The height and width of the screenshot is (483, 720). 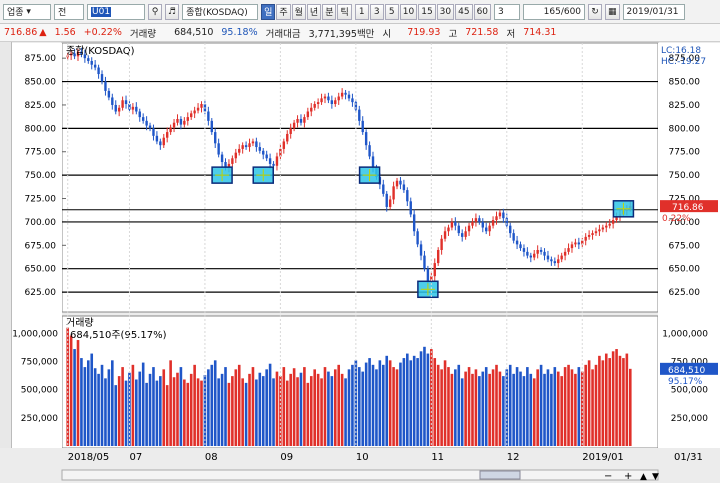 What do you see at coordinates (329, 11) in the screenshot?
I see `period-tab-4: 분` at bounding box center [329, 11].